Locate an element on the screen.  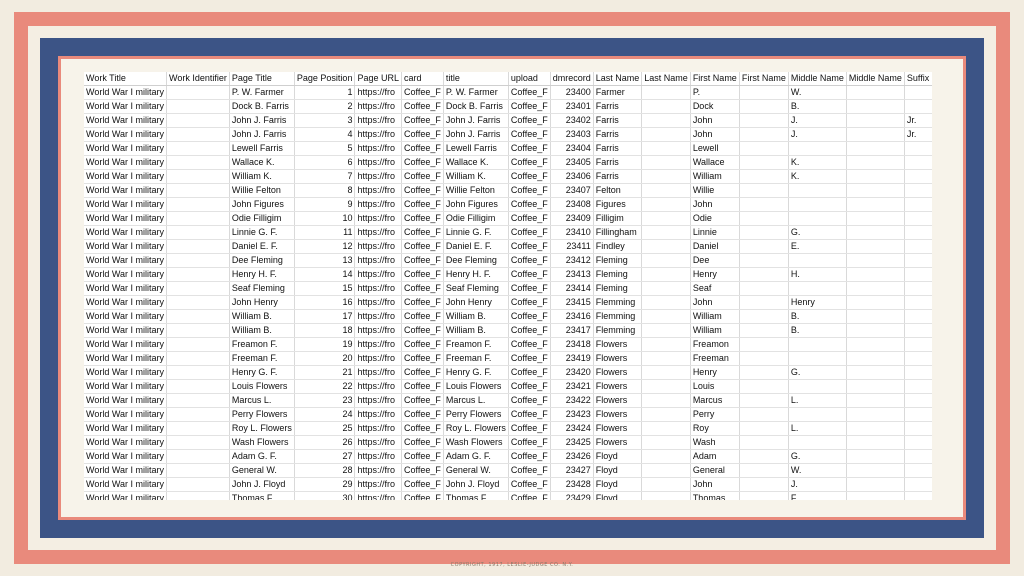
table-cell: Seaf Fleming is located at coordinates (262, 288).